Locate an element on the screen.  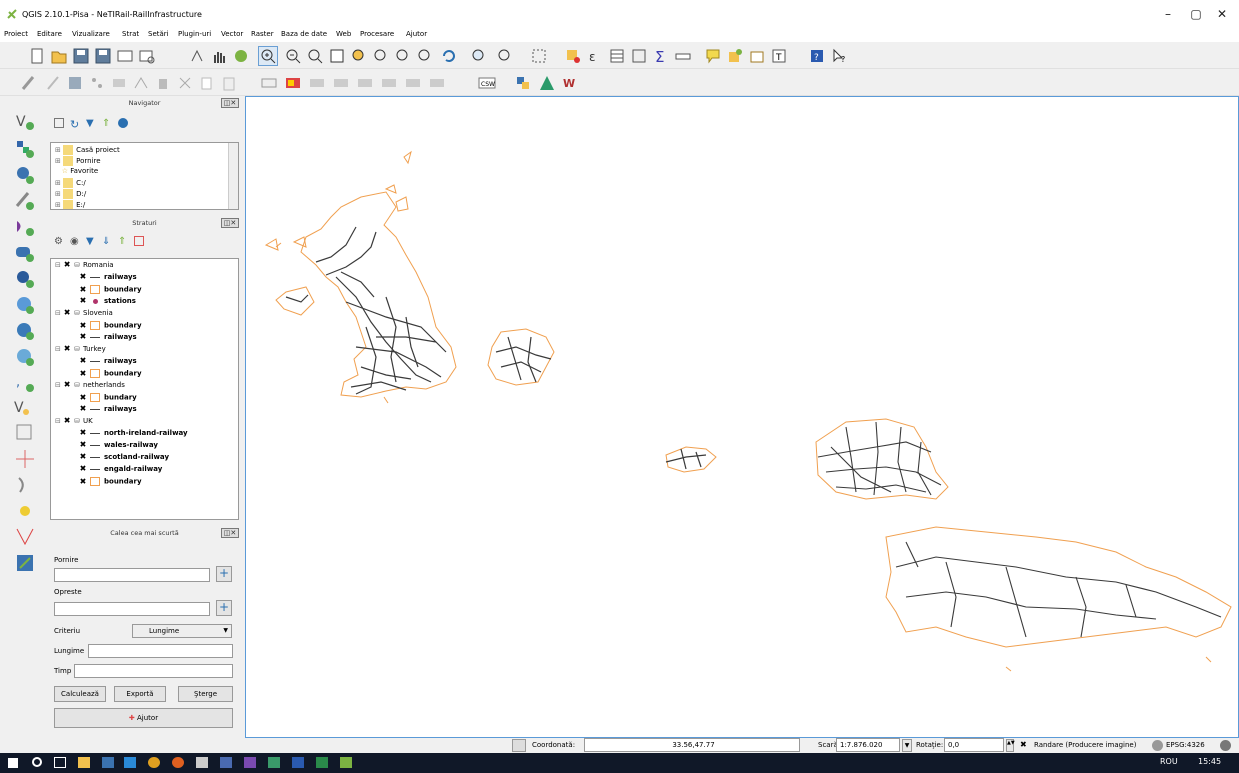
copy-features-icon is located at coordinates (207, 83).